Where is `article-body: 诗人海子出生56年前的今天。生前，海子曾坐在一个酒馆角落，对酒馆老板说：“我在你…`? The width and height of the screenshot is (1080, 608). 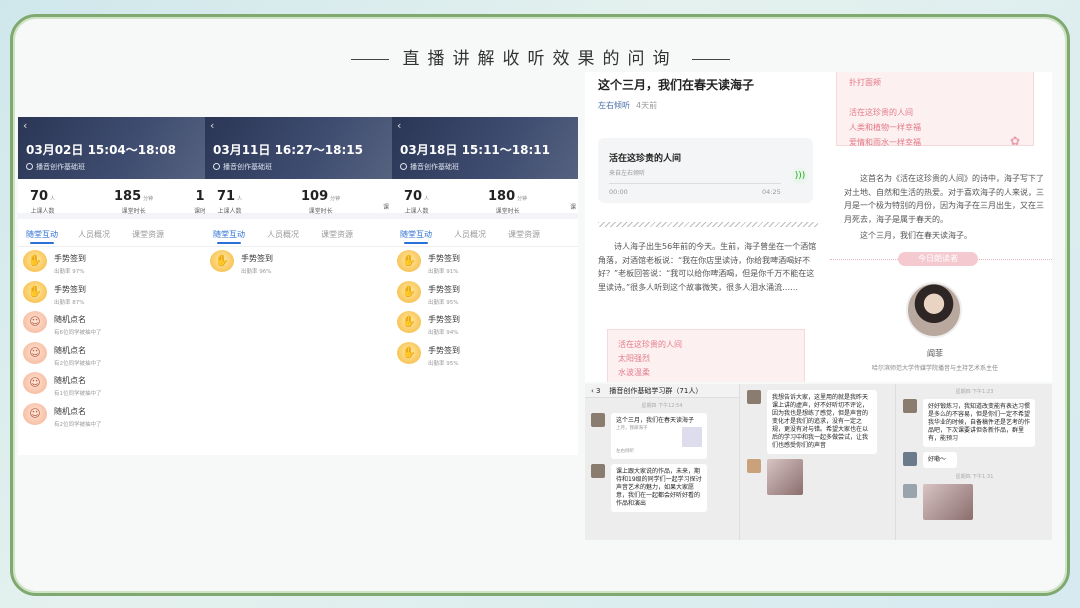
article-body: 诗人海子出生56年前的今天。生前，海子曾坐在一个酒馆角落，对酒馆老板说：“我在你… is located at coordinates (707, 267).